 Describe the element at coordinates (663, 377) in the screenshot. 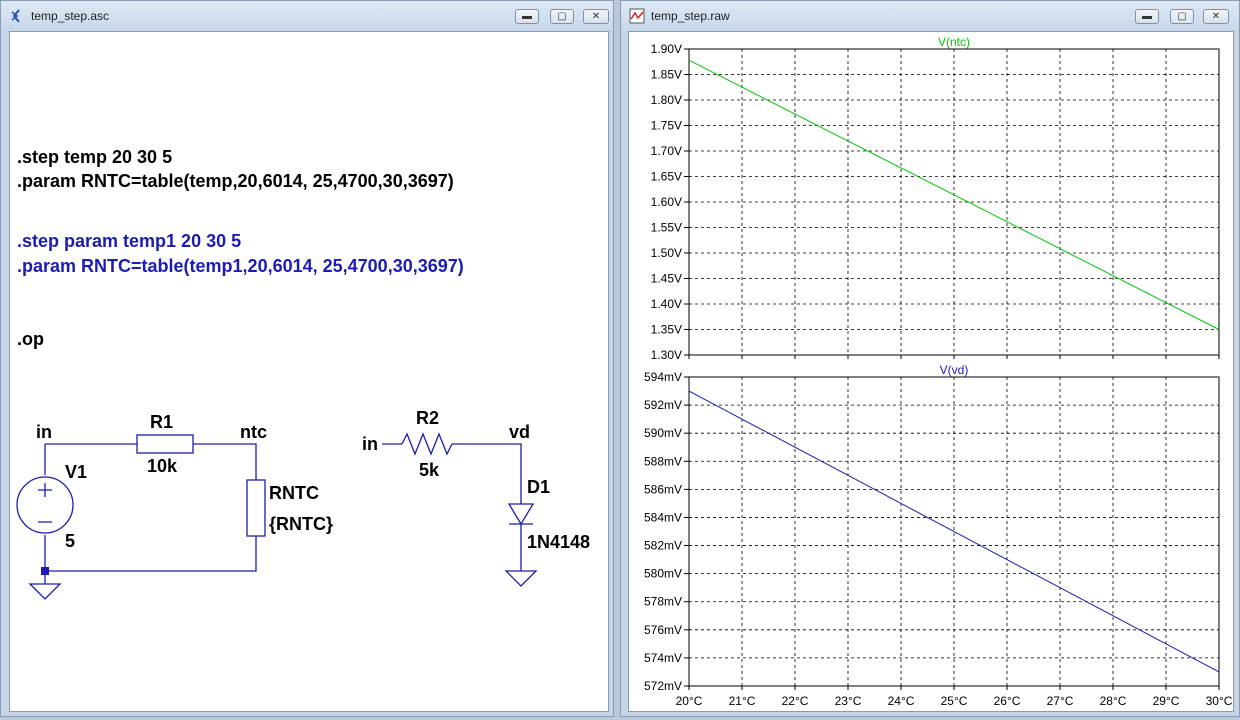

I see `y-tick-label: 594mV` at that location.